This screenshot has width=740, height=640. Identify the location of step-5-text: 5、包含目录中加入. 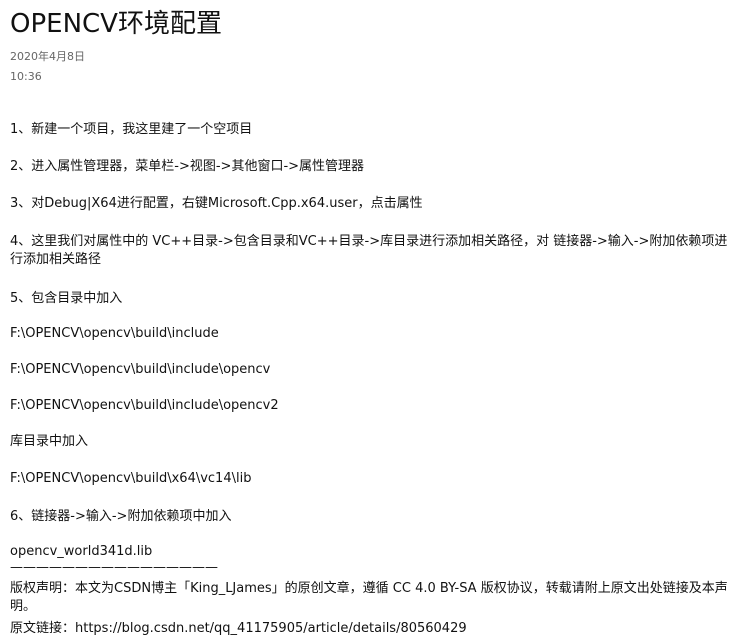
(371, 299).